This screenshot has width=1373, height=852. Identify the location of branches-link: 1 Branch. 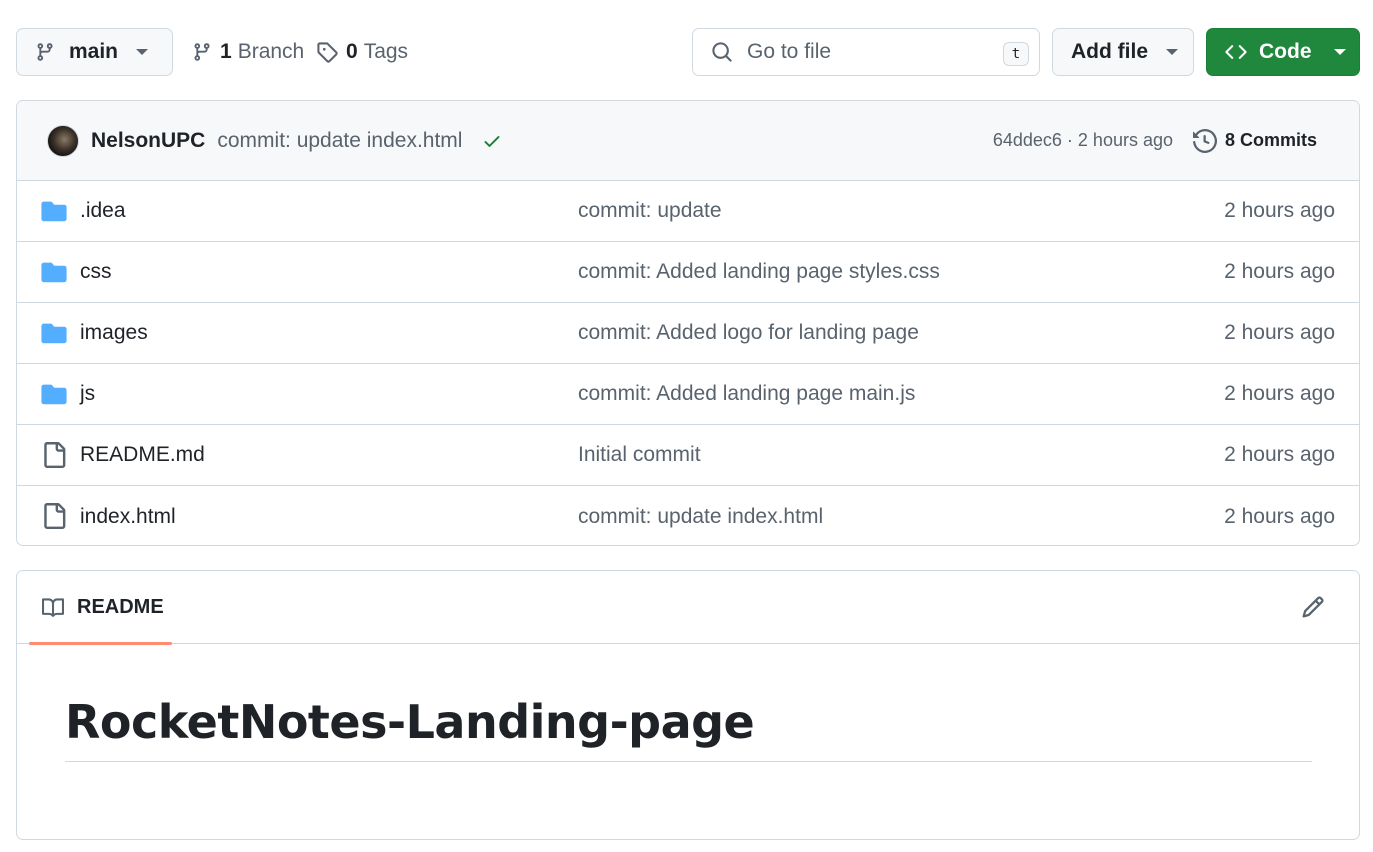
(248, 52).